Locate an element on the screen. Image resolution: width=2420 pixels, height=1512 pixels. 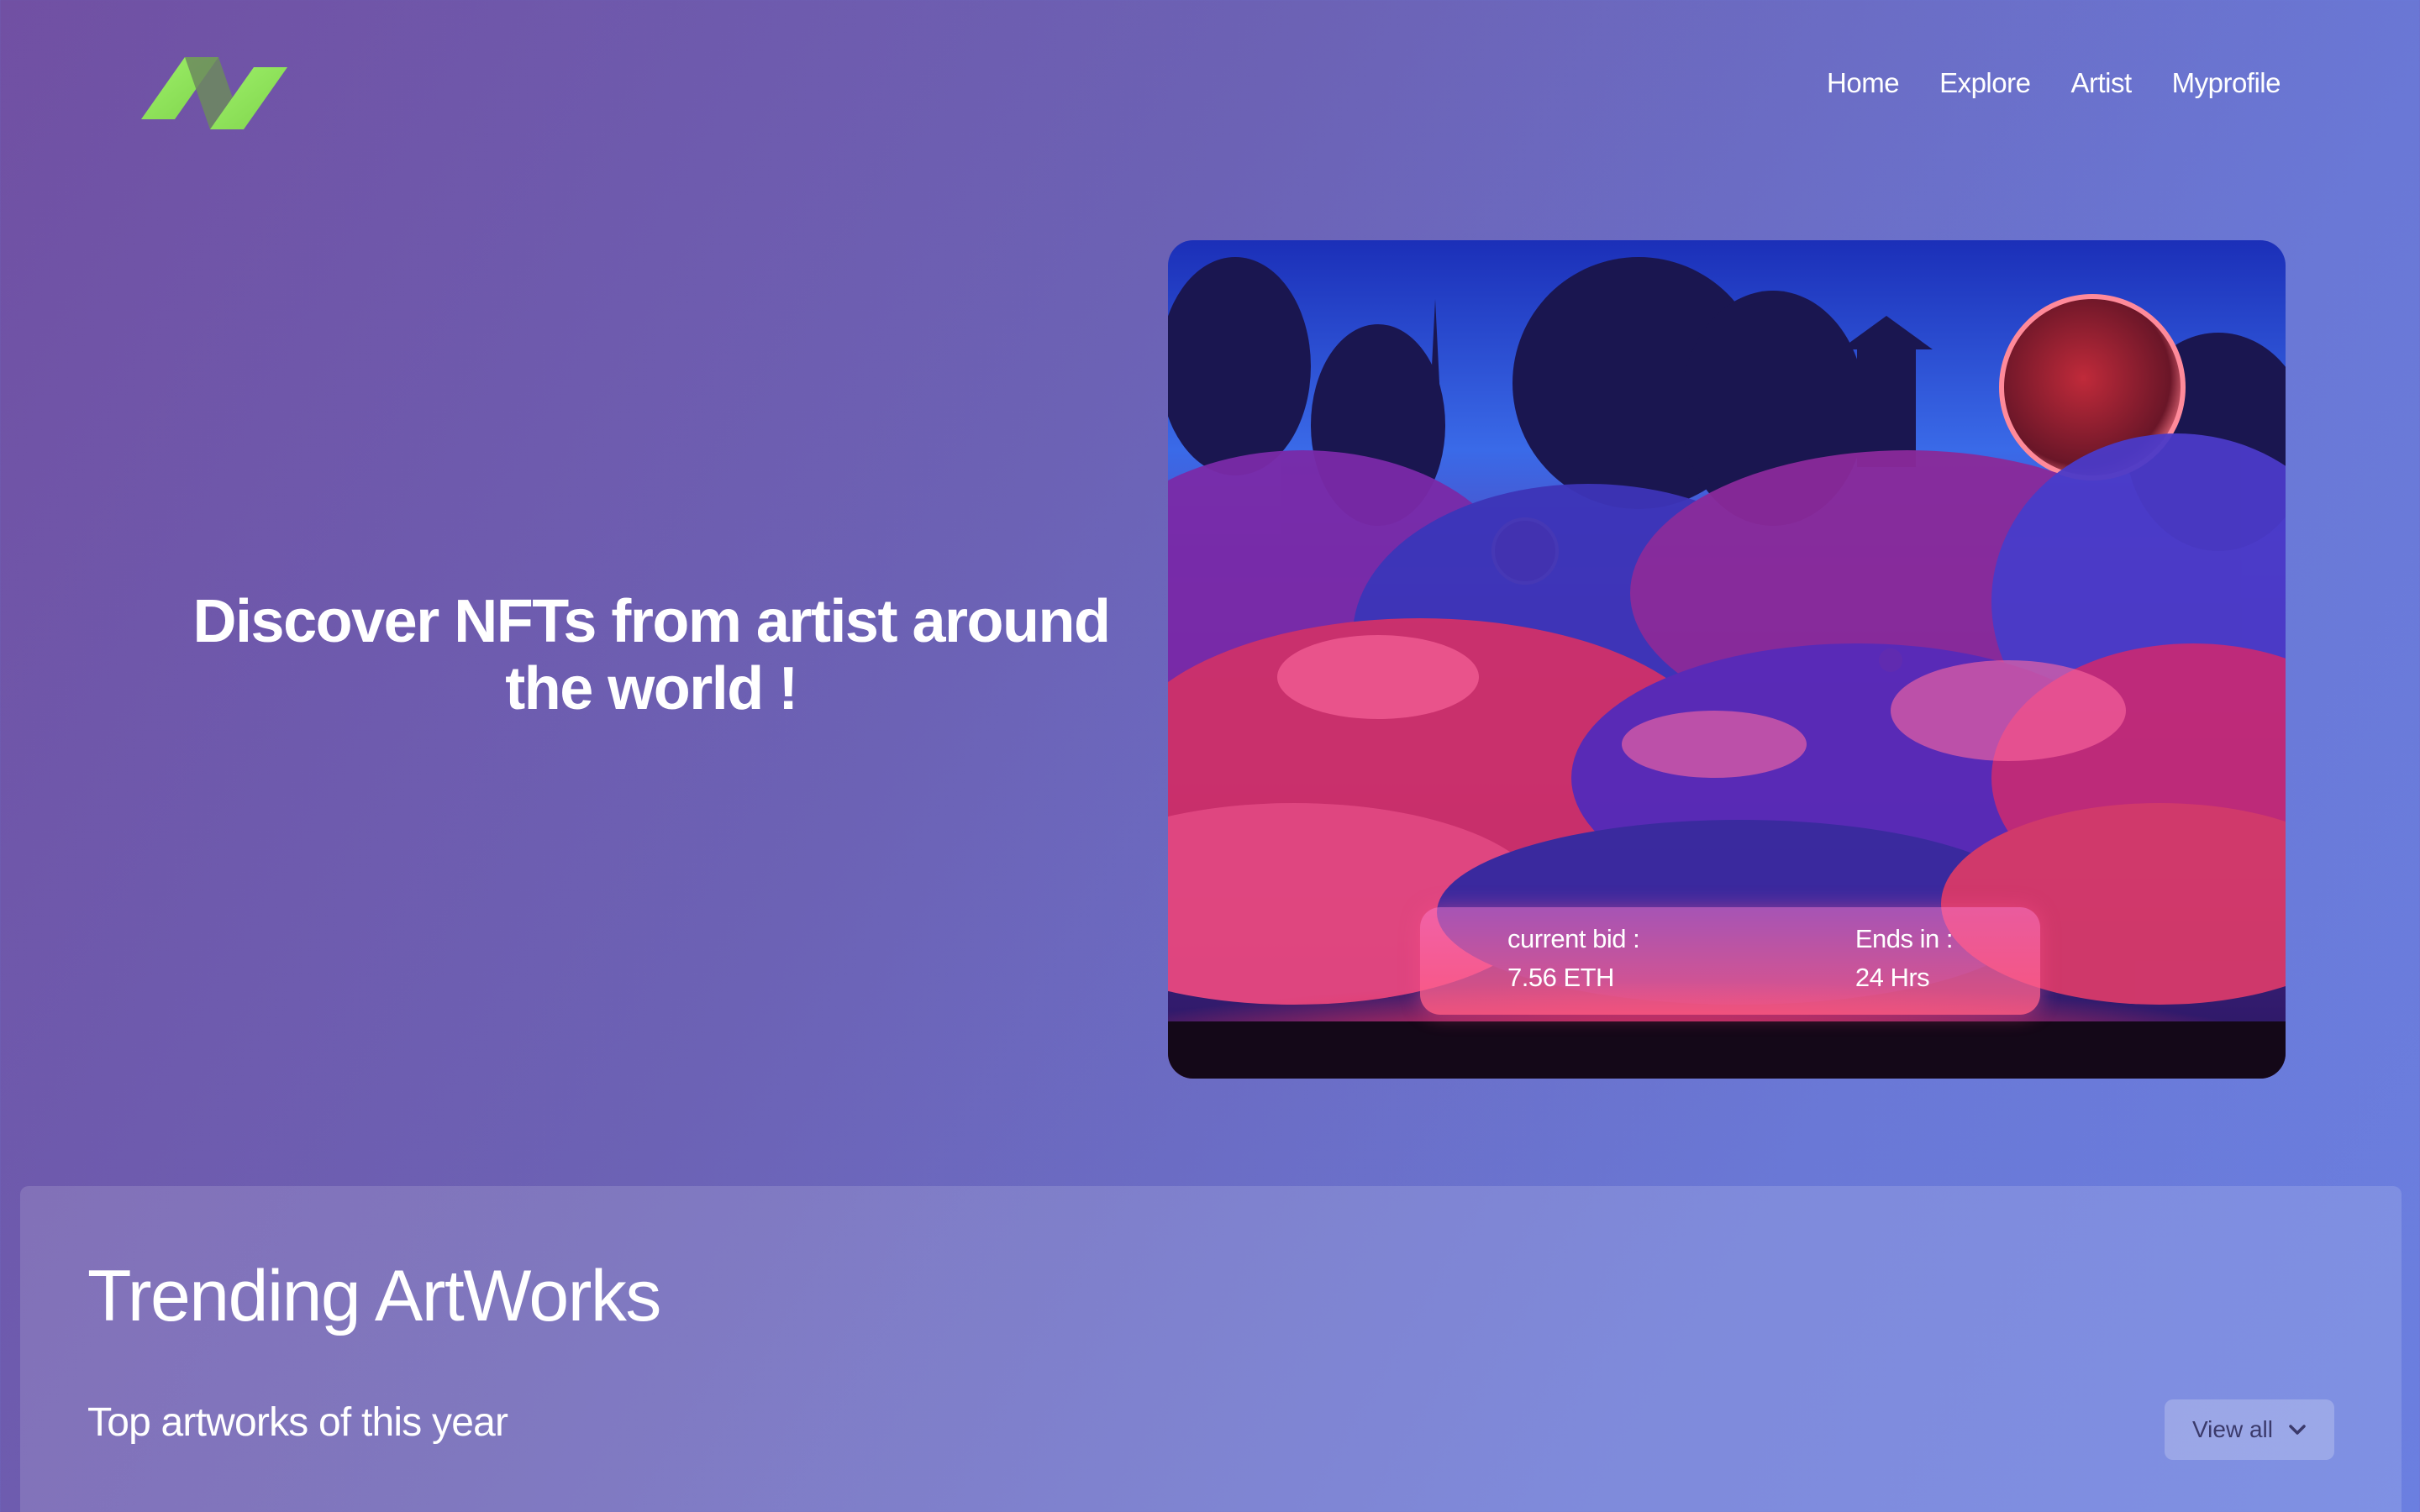
hero-title-line2: the world ! is located at coordinates (651, 688).